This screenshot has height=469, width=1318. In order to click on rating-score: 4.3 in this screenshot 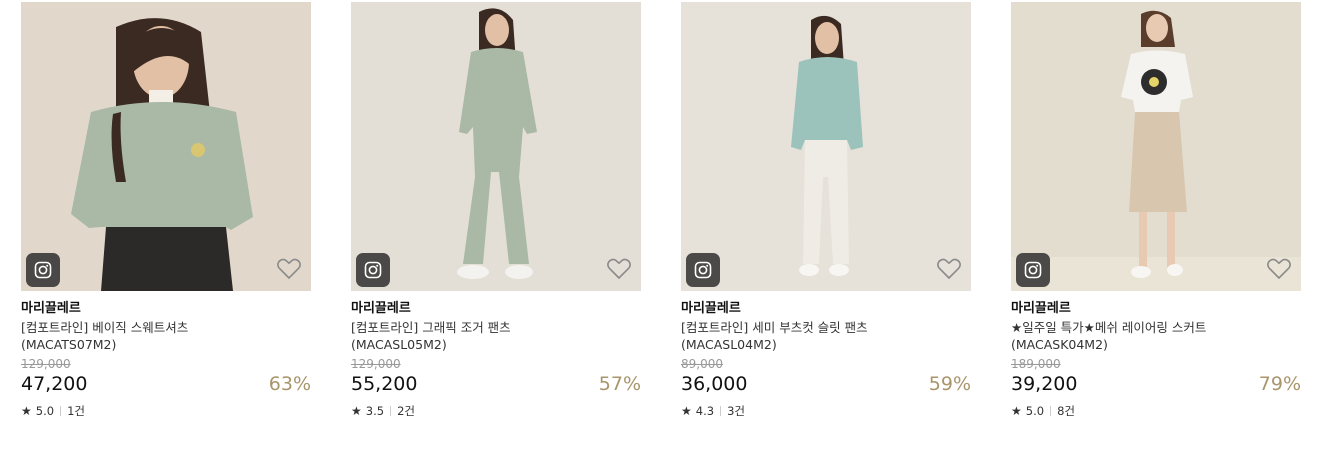, I will do `click(705, 411)`.